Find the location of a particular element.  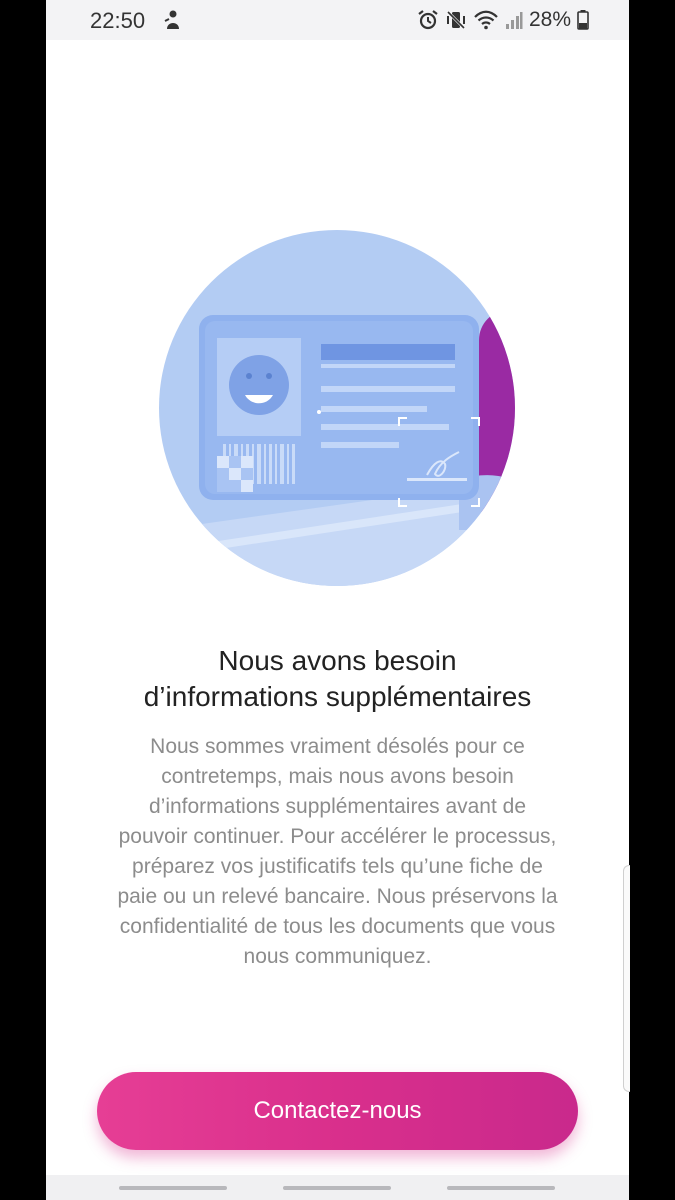

home-button is located at coordinates (337, 1188).